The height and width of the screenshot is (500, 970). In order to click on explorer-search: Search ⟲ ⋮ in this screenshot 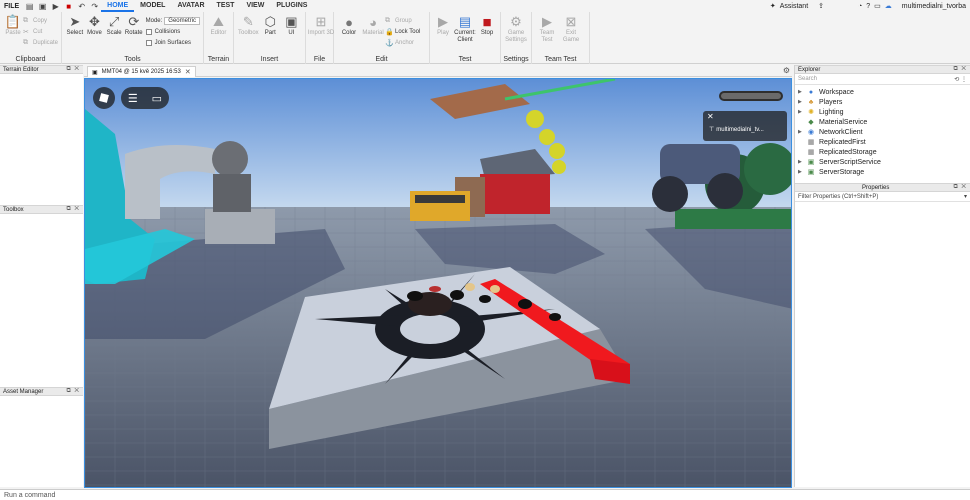, I will do `click(882, 79)`.